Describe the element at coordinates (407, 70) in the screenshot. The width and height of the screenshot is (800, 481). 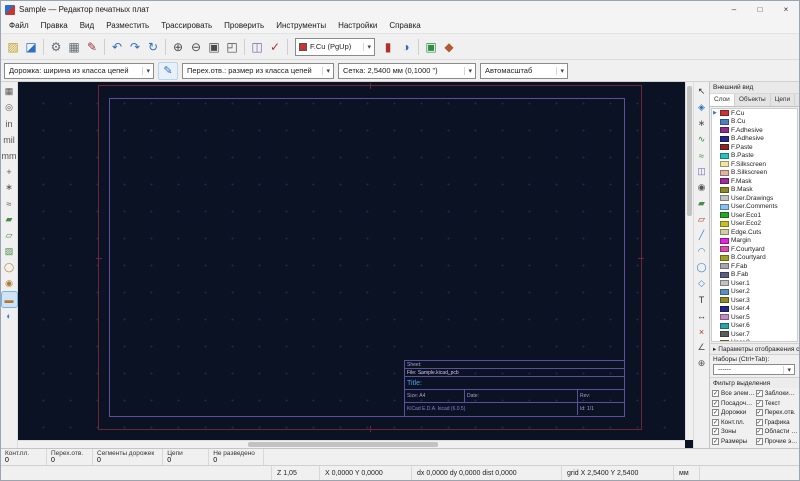
I see `grid-select: Сетка: 2,5400 мм (0,1000 ") ▾` at that location.